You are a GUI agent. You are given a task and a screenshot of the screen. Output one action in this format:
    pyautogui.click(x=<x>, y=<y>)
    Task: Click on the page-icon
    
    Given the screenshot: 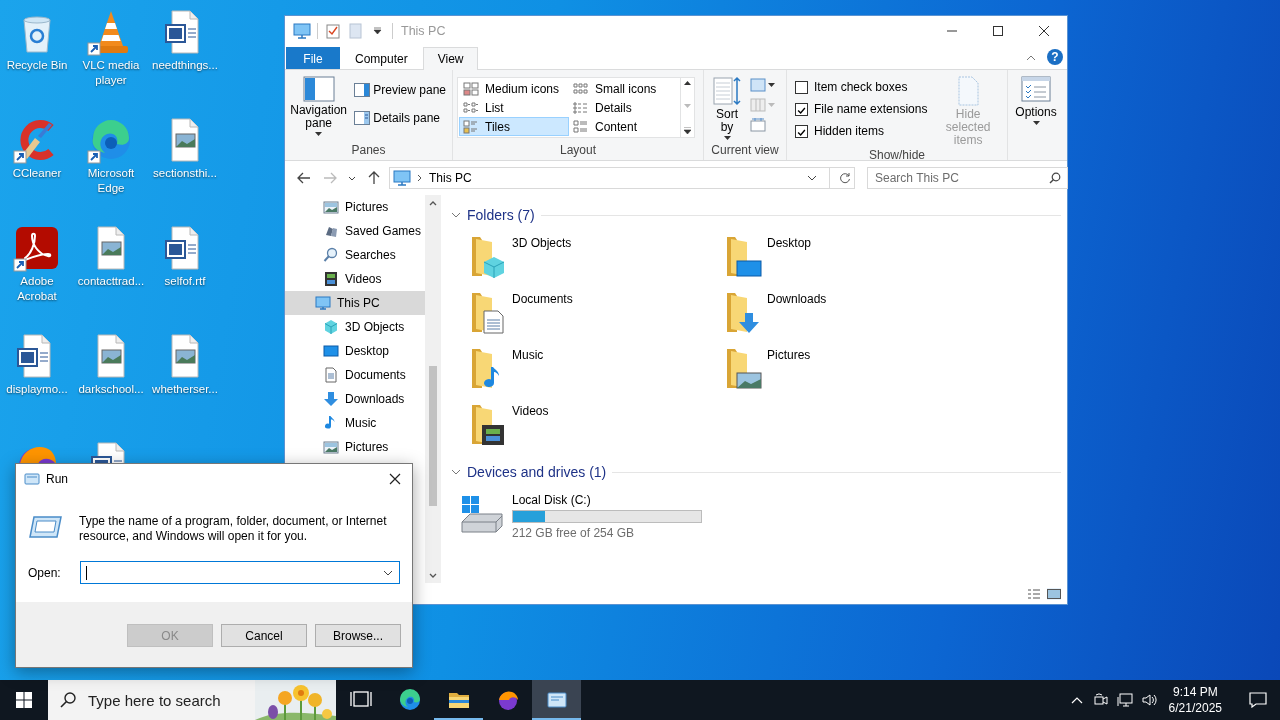 What is the action you would take?
    pyautogui.click(x=355, y=31)
    